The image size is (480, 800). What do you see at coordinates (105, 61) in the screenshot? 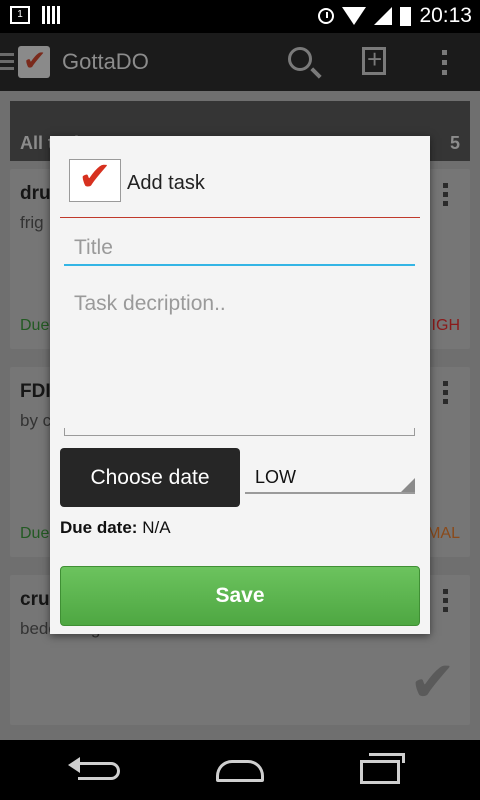
I see `app-title: GottaDO` at bounding box center [105, 61].